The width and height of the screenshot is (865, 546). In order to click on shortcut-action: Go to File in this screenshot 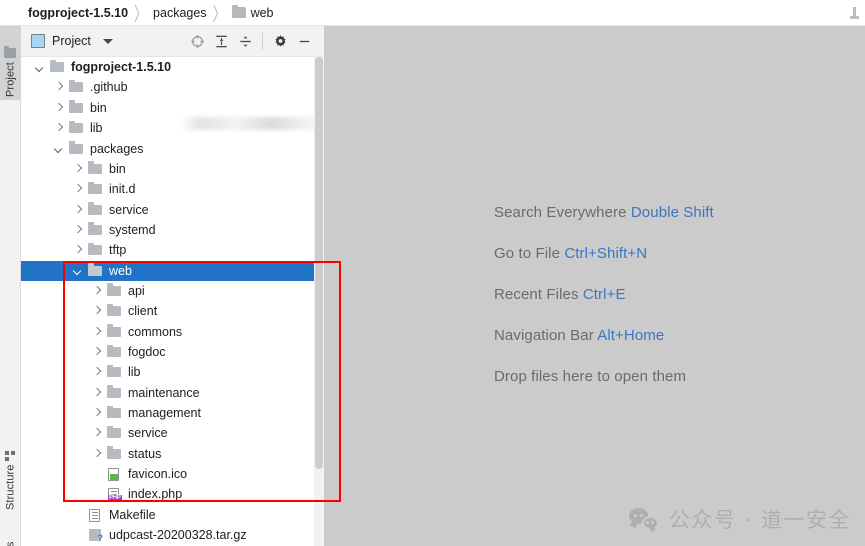, I will do `click(527, 253)`.